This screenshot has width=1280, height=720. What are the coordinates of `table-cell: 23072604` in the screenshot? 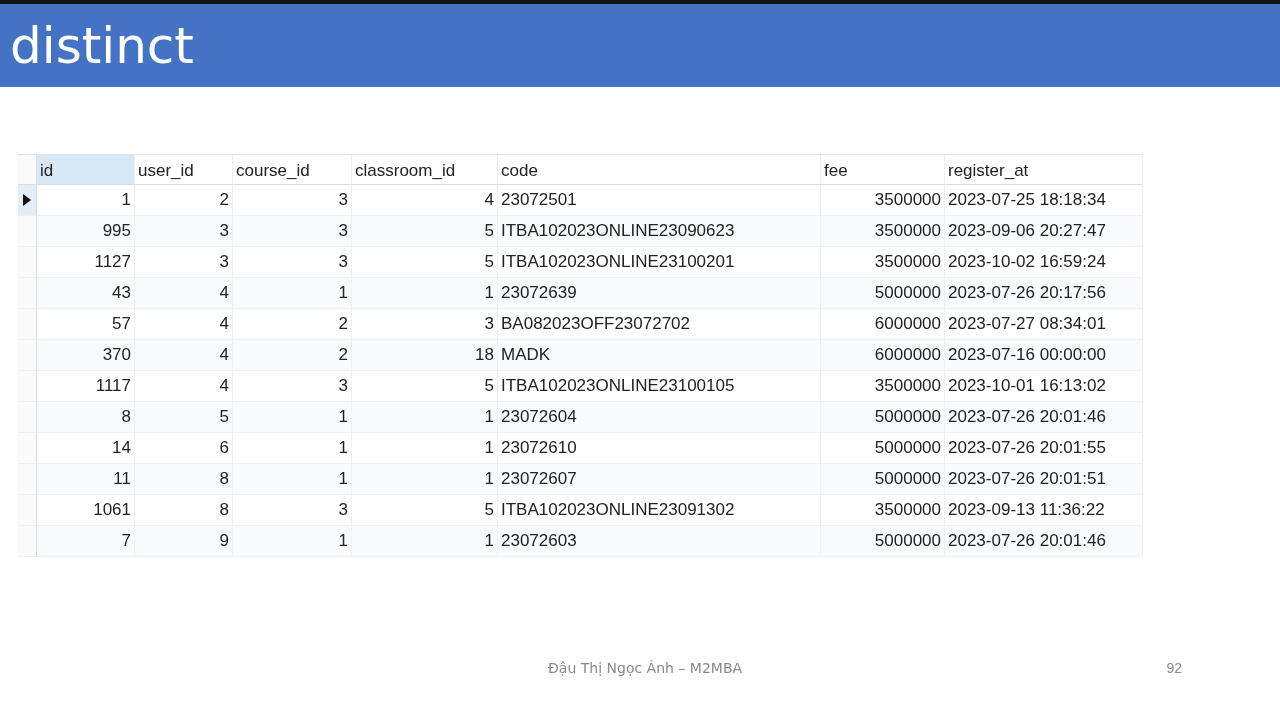 It's located at (659, 417).